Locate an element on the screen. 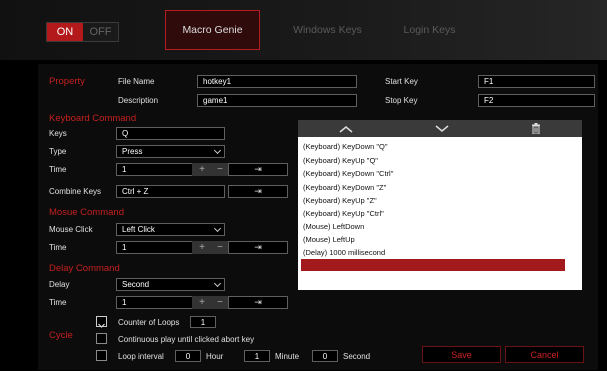  delay-time-stepper: + − is located at coordinates (211, 302).